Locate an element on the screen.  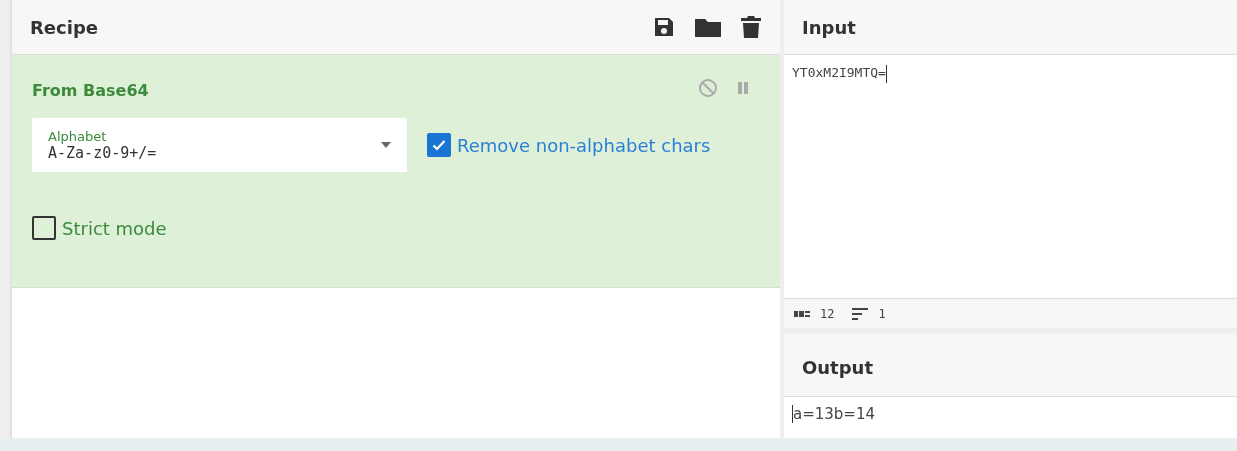
caret-icon is located at coordinates (386, 145).